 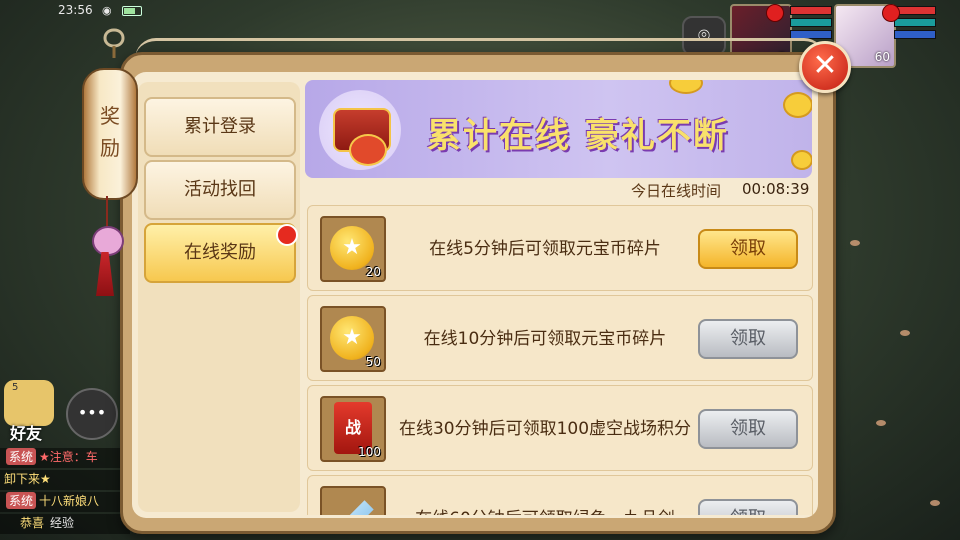 I want to click on battery-icon, so click(x=132, y=11).